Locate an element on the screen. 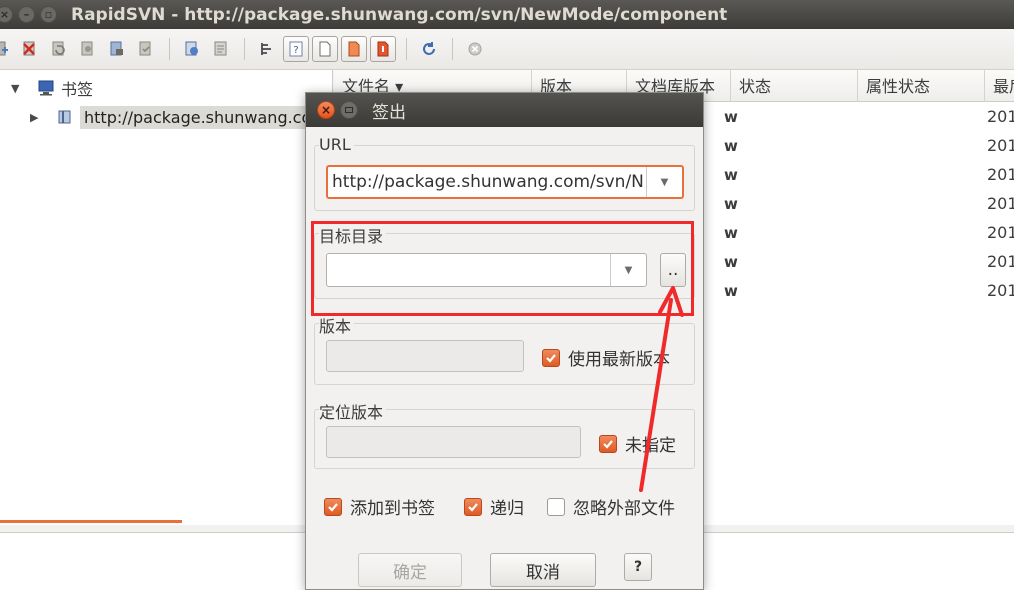 The height and width of the screenshot is (590, 1014). target-dir-label: 目标目录 is located at coordinates (353, 235).